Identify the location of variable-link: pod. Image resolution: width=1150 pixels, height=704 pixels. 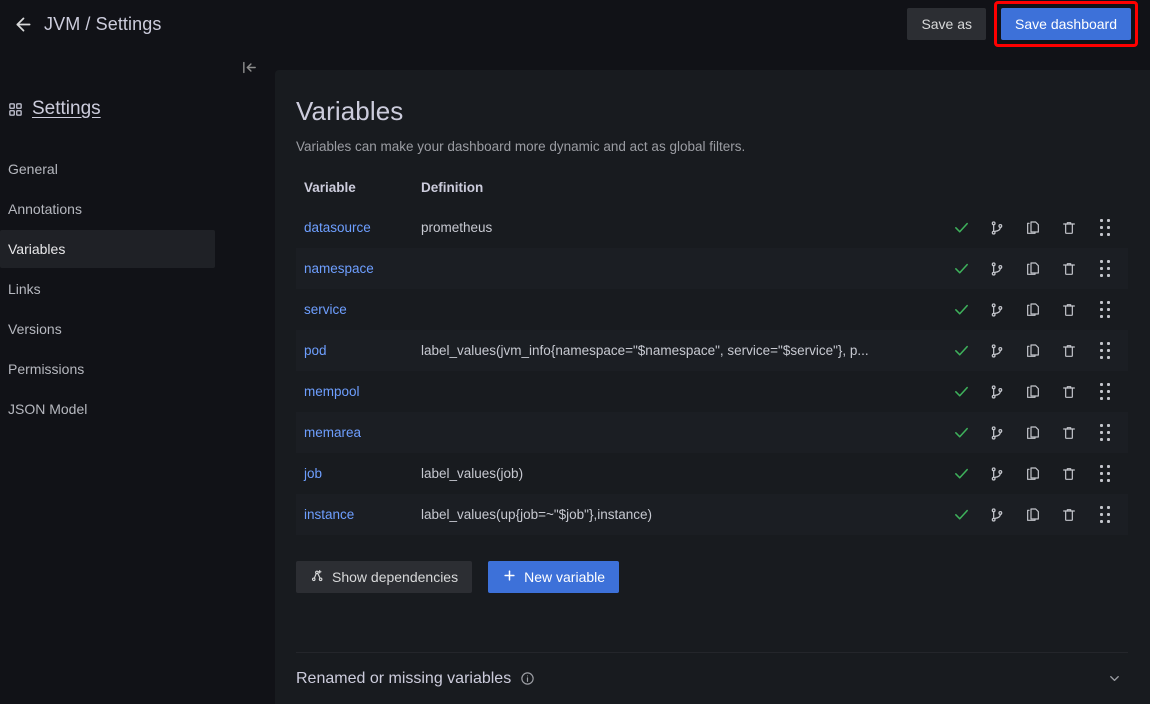
(315, 350).